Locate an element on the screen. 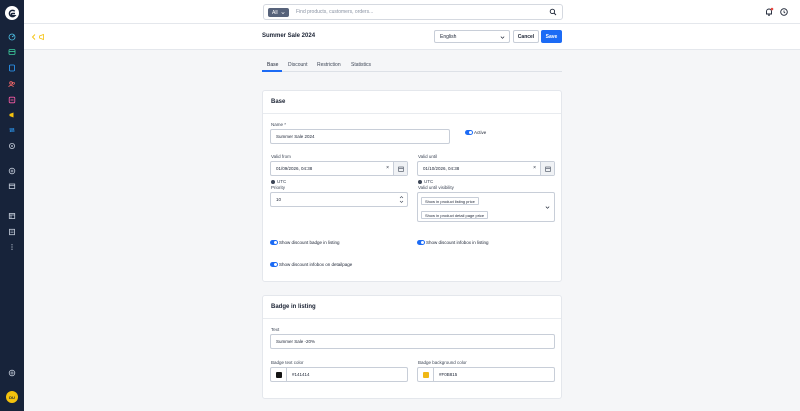  search-scope-select: All is located at coordinates (278, 12).